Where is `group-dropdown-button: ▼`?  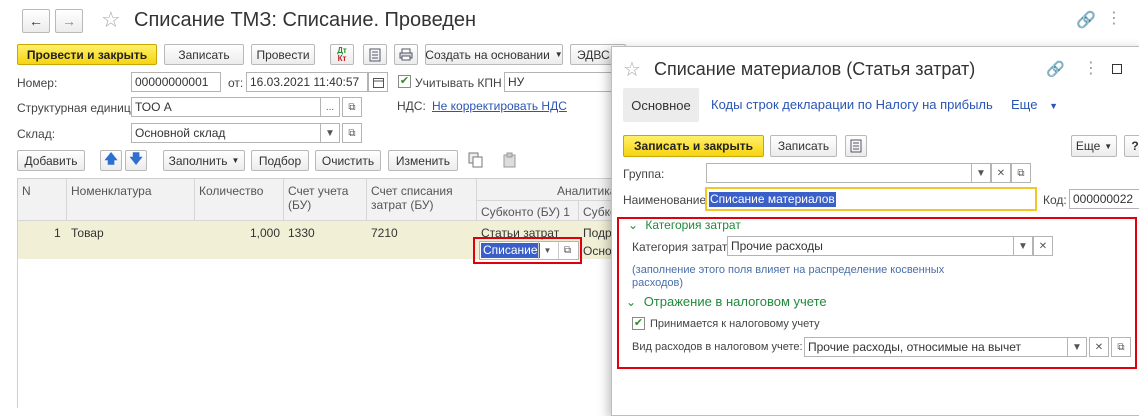 group-dropdown-button: ▼ is located at coordinates (981, 173).